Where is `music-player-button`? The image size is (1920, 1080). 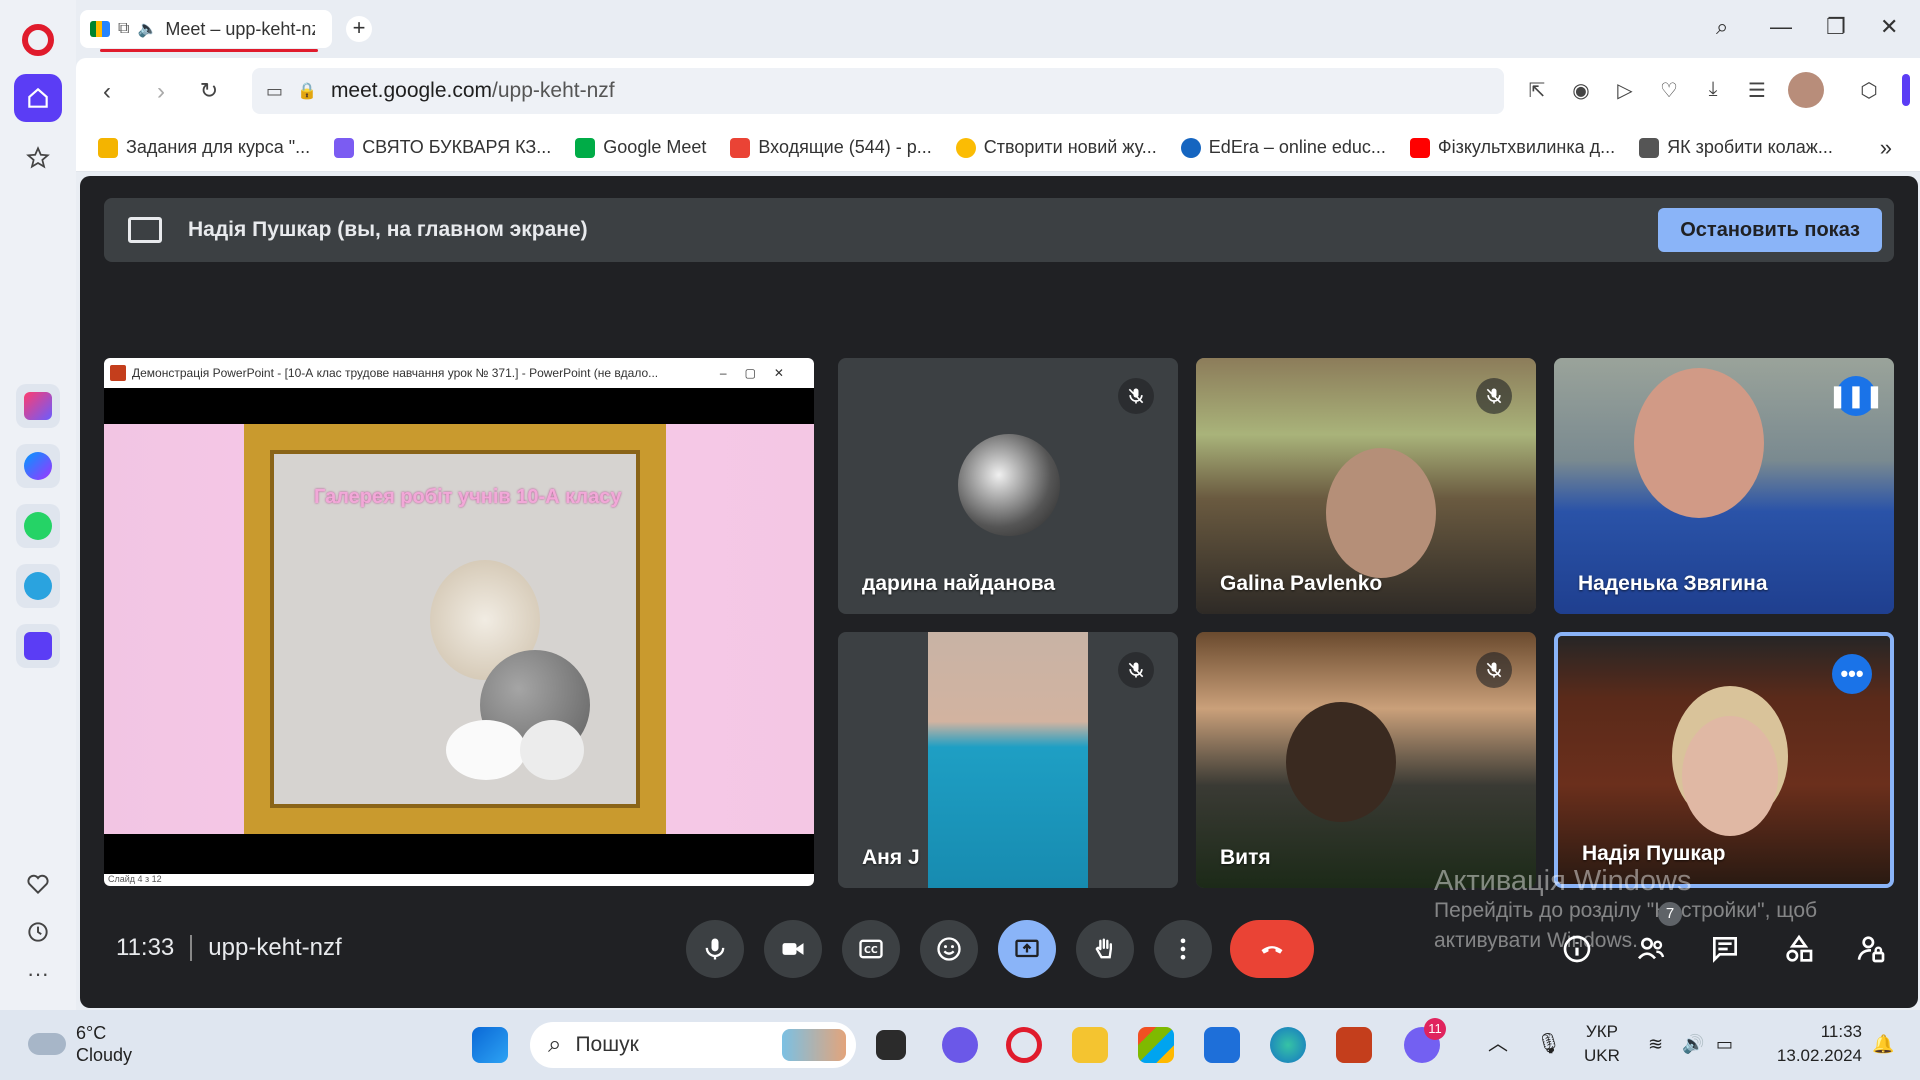 music-player-button is located at coordinates (38, 646).